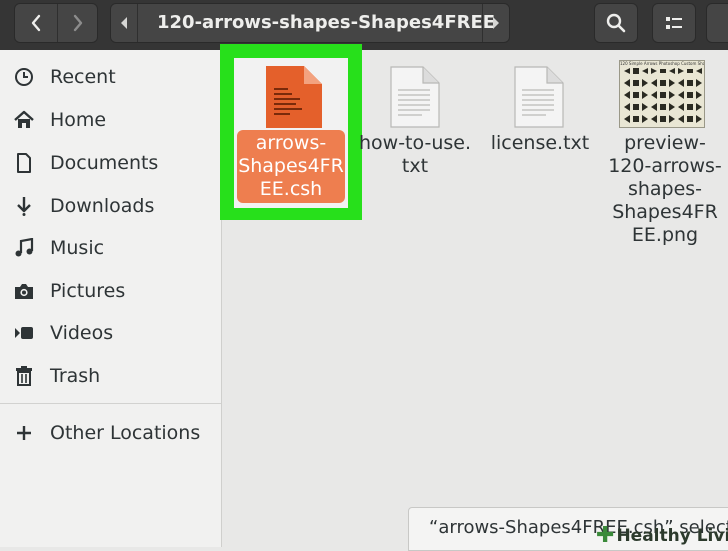 The height and width of the screenshot is (551, 728). I want to click on sidebar-item-downloads: Downloads, so click(110, 206).